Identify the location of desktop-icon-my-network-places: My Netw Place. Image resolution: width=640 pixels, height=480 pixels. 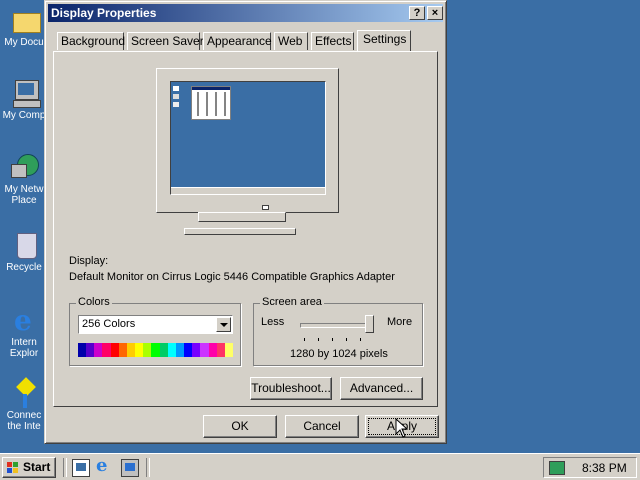
(24, 179).